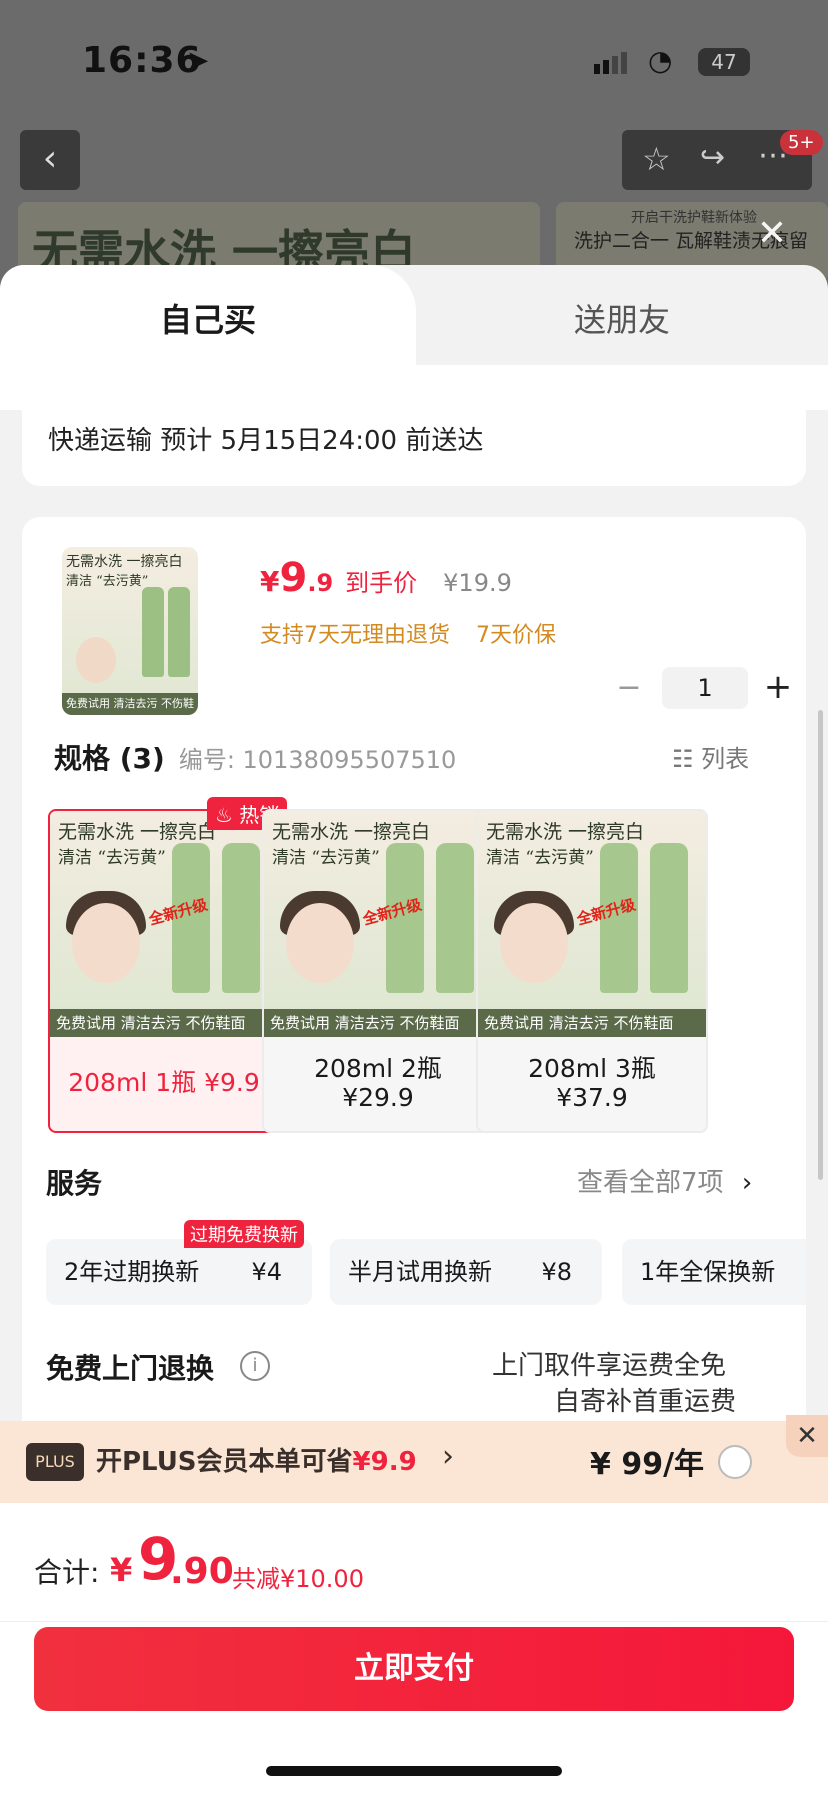  Describe the element at coordinates (656, 159) in the screenshot. I see `favorite-icon: ☆` at that location.